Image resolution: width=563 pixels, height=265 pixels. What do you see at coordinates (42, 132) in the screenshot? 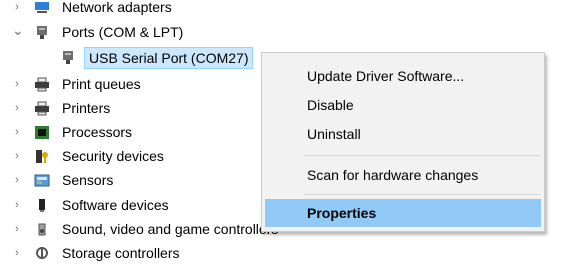
I see `processor-icon` at bounding box center [42, 132].